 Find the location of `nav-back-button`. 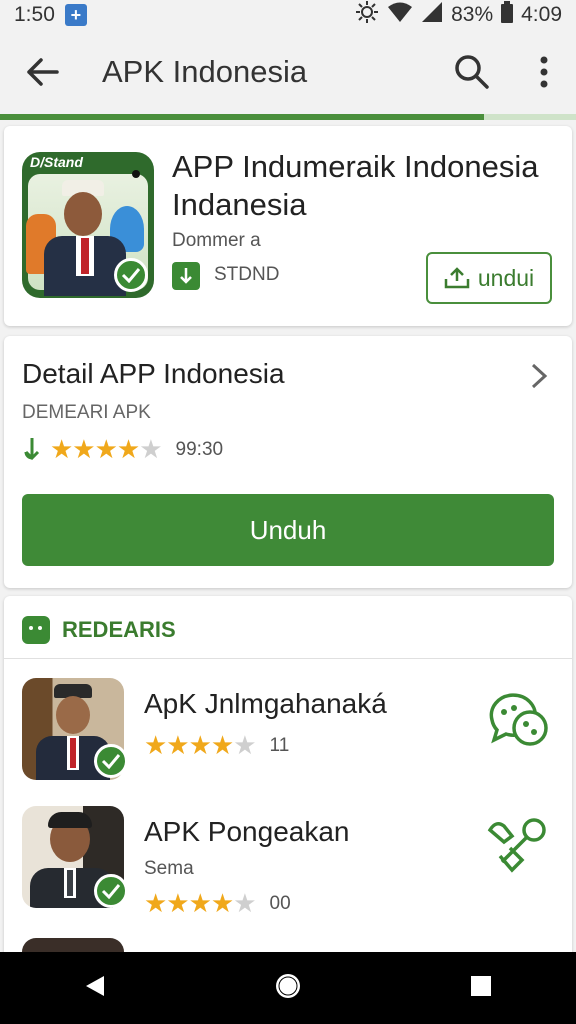

nav-back-button is located at coordinates (95, 988).